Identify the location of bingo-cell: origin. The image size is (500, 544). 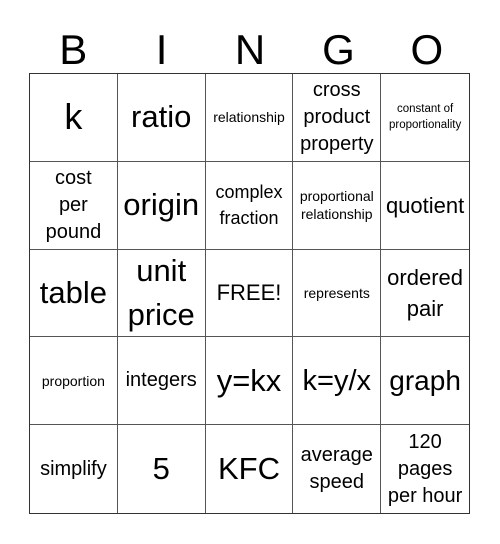
(161, 205).